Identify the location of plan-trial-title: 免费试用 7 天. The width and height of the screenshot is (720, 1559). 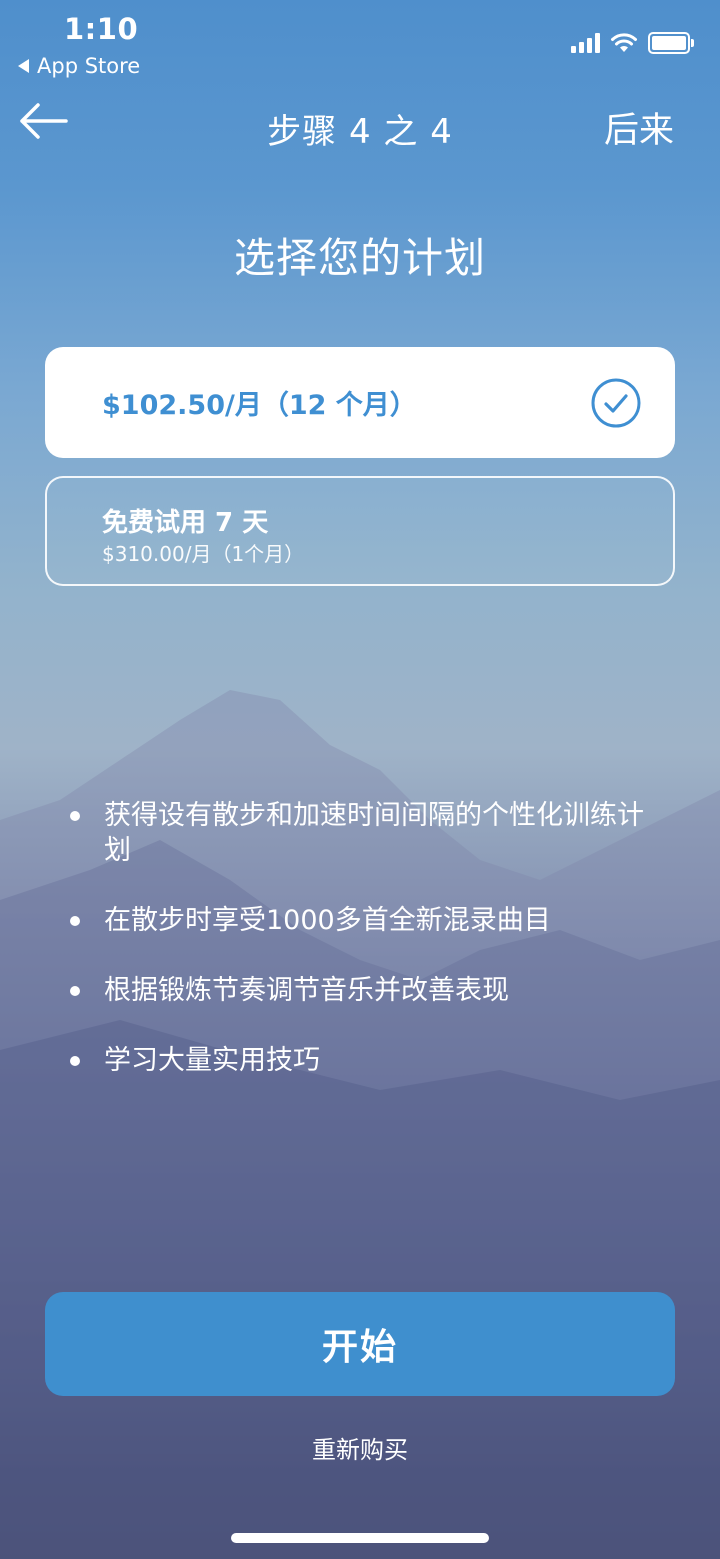
(185, 523).